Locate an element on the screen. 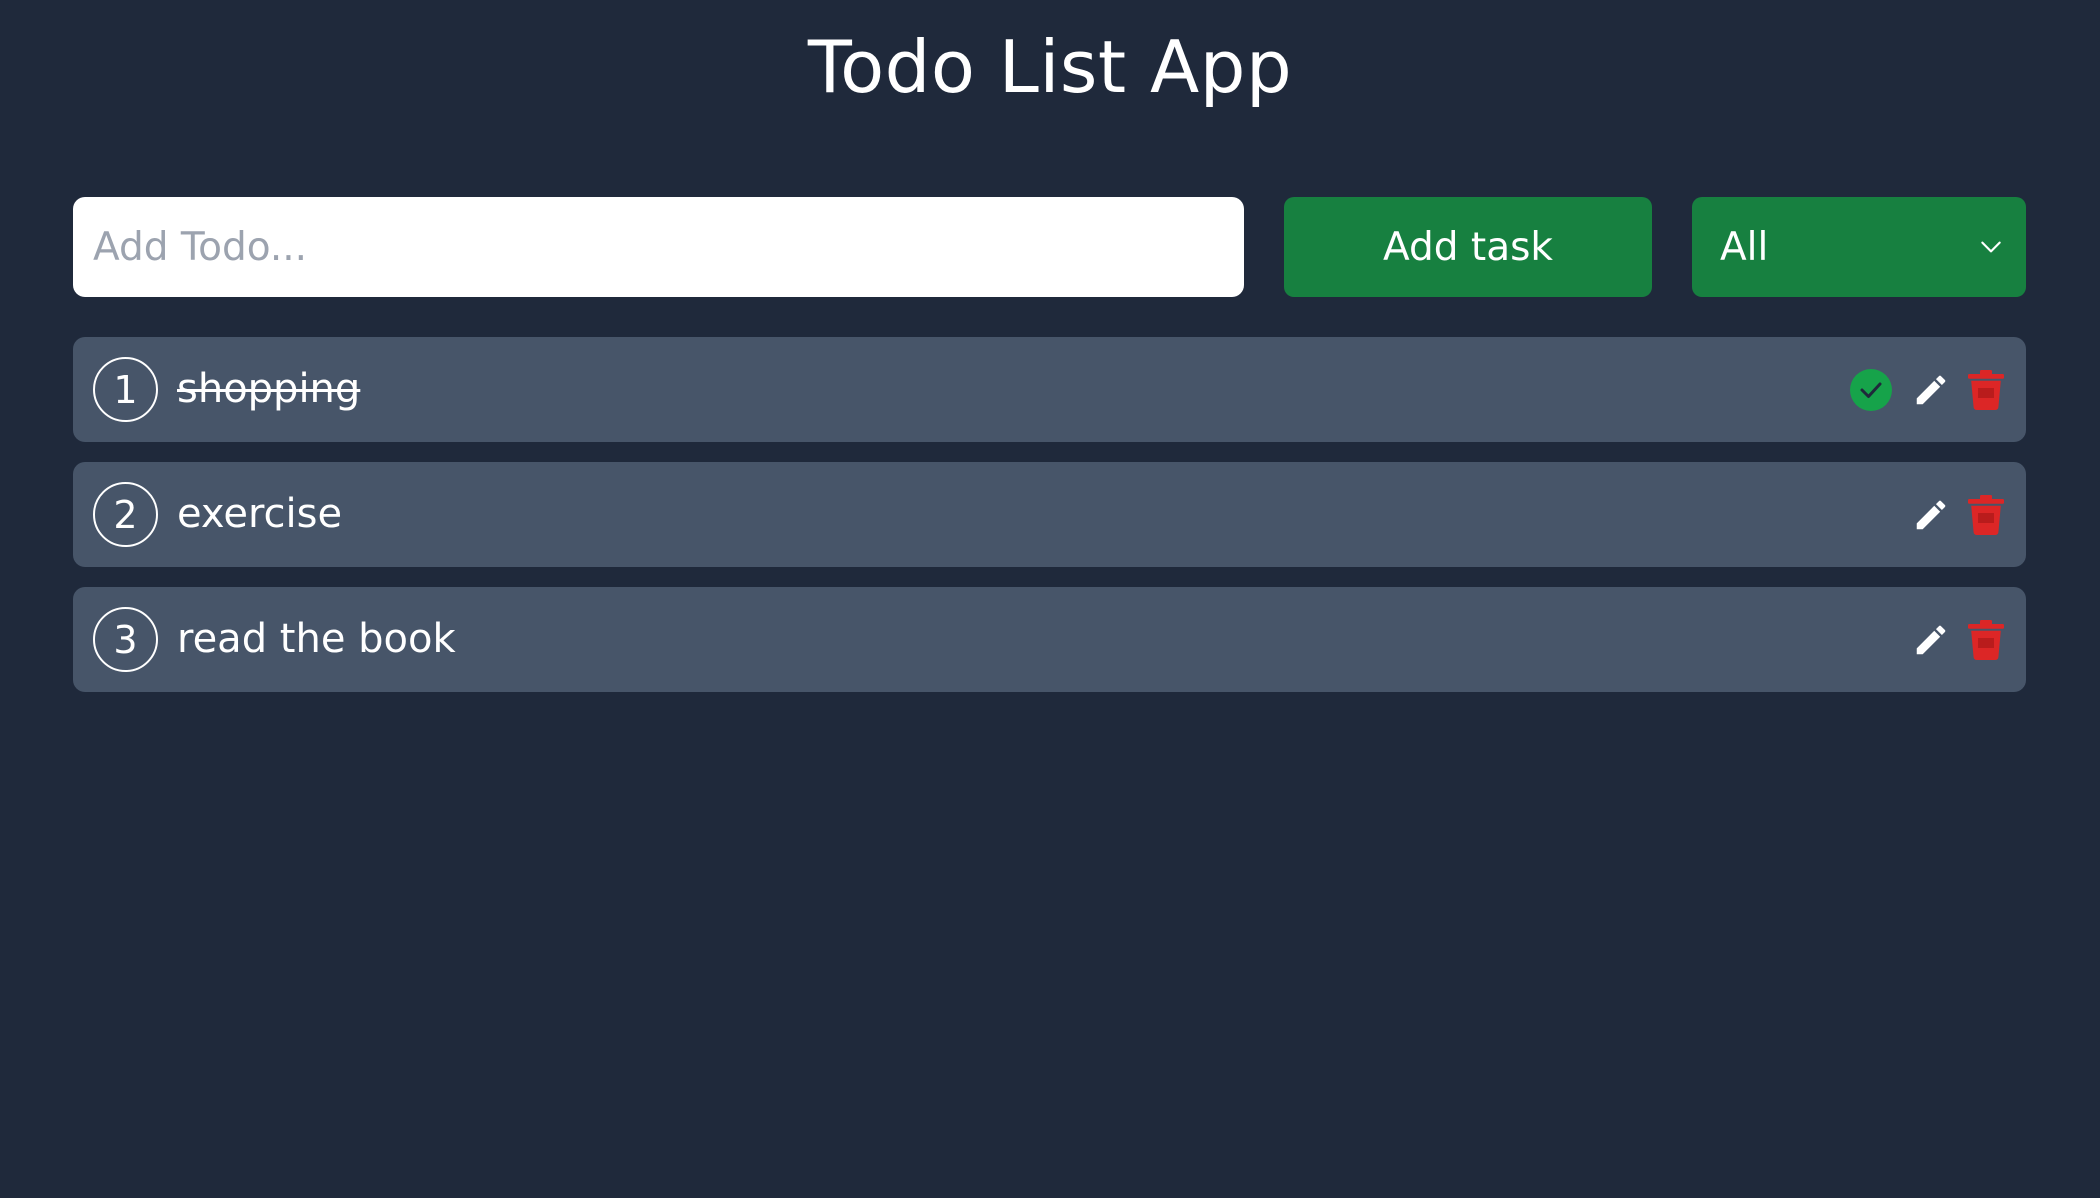  todo-number-badge: 3 is located at coordinates (125, 639).